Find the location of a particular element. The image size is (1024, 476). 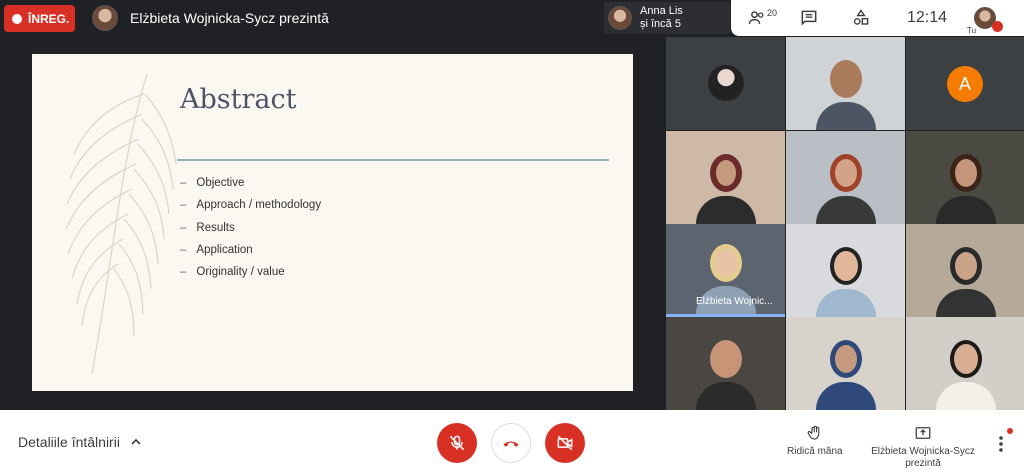

raise-hand-label: Ridică mâna is located at coordinates (815, 451).